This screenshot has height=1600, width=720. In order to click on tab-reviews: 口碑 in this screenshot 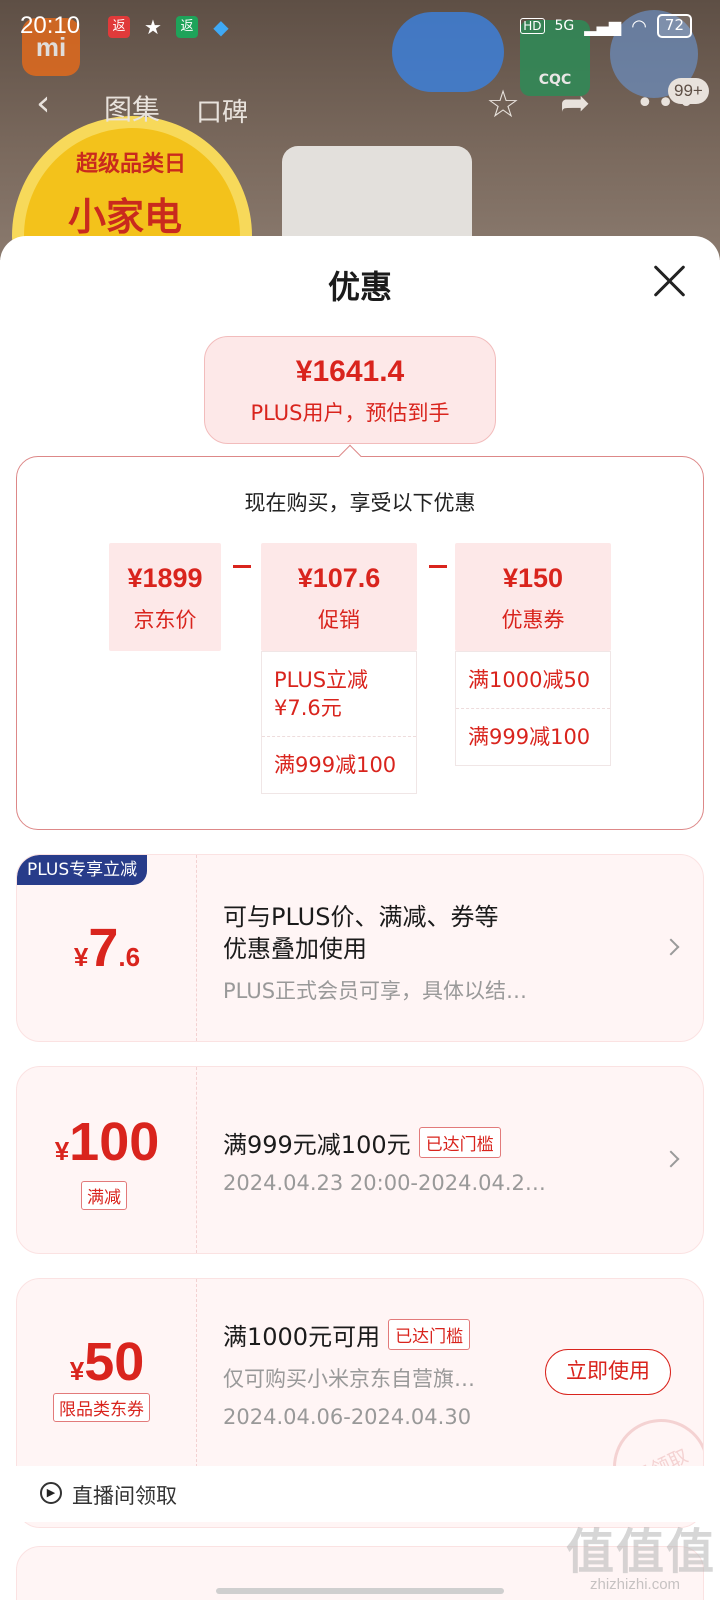, I will do `click(222, 110)`.